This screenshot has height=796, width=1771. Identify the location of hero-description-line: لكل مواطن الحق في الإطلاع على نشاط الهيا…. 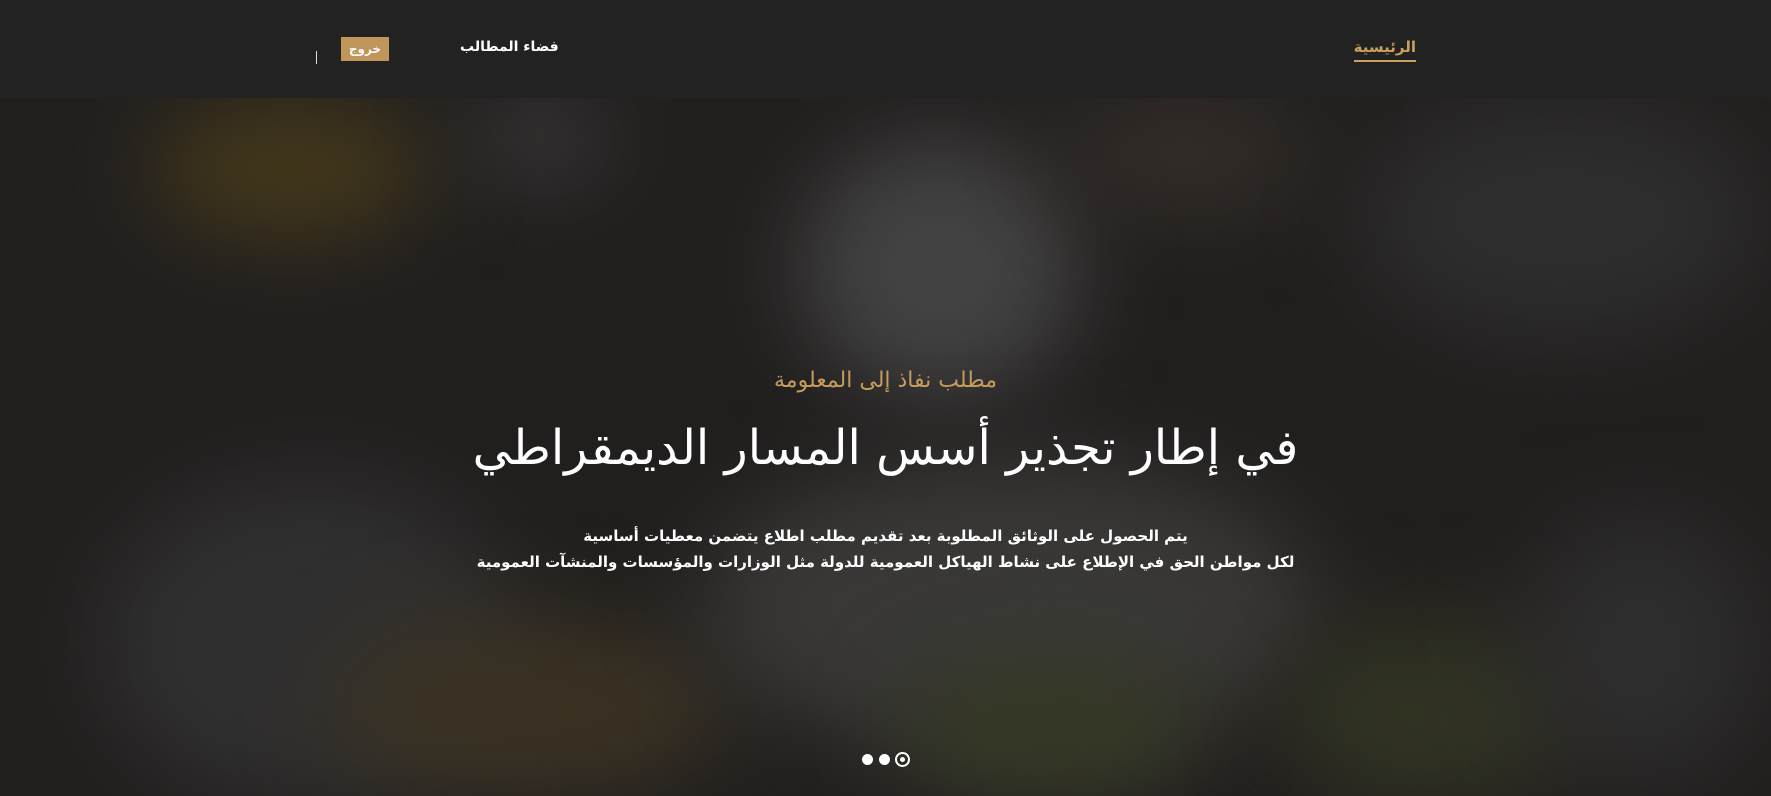
(885, 562).